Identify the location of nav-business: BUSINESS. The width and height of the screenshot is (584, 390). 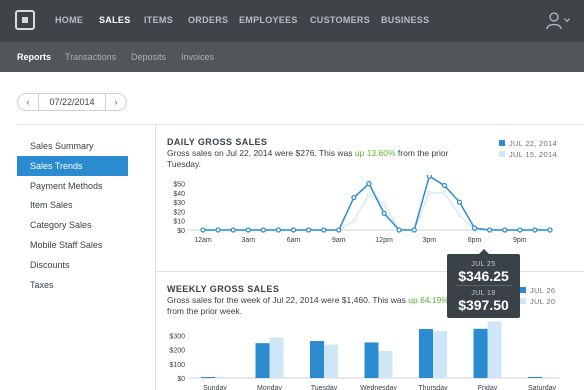
(405, 20).